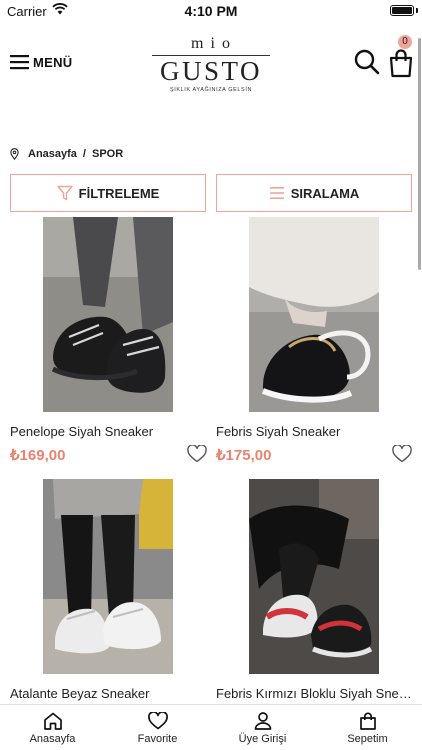 This screenshot has height=750, width=422. What do you see at coordinates (38, 455) in the screenshot?
I see `product-price: ₺169,00` at bounding box center [38, 455].